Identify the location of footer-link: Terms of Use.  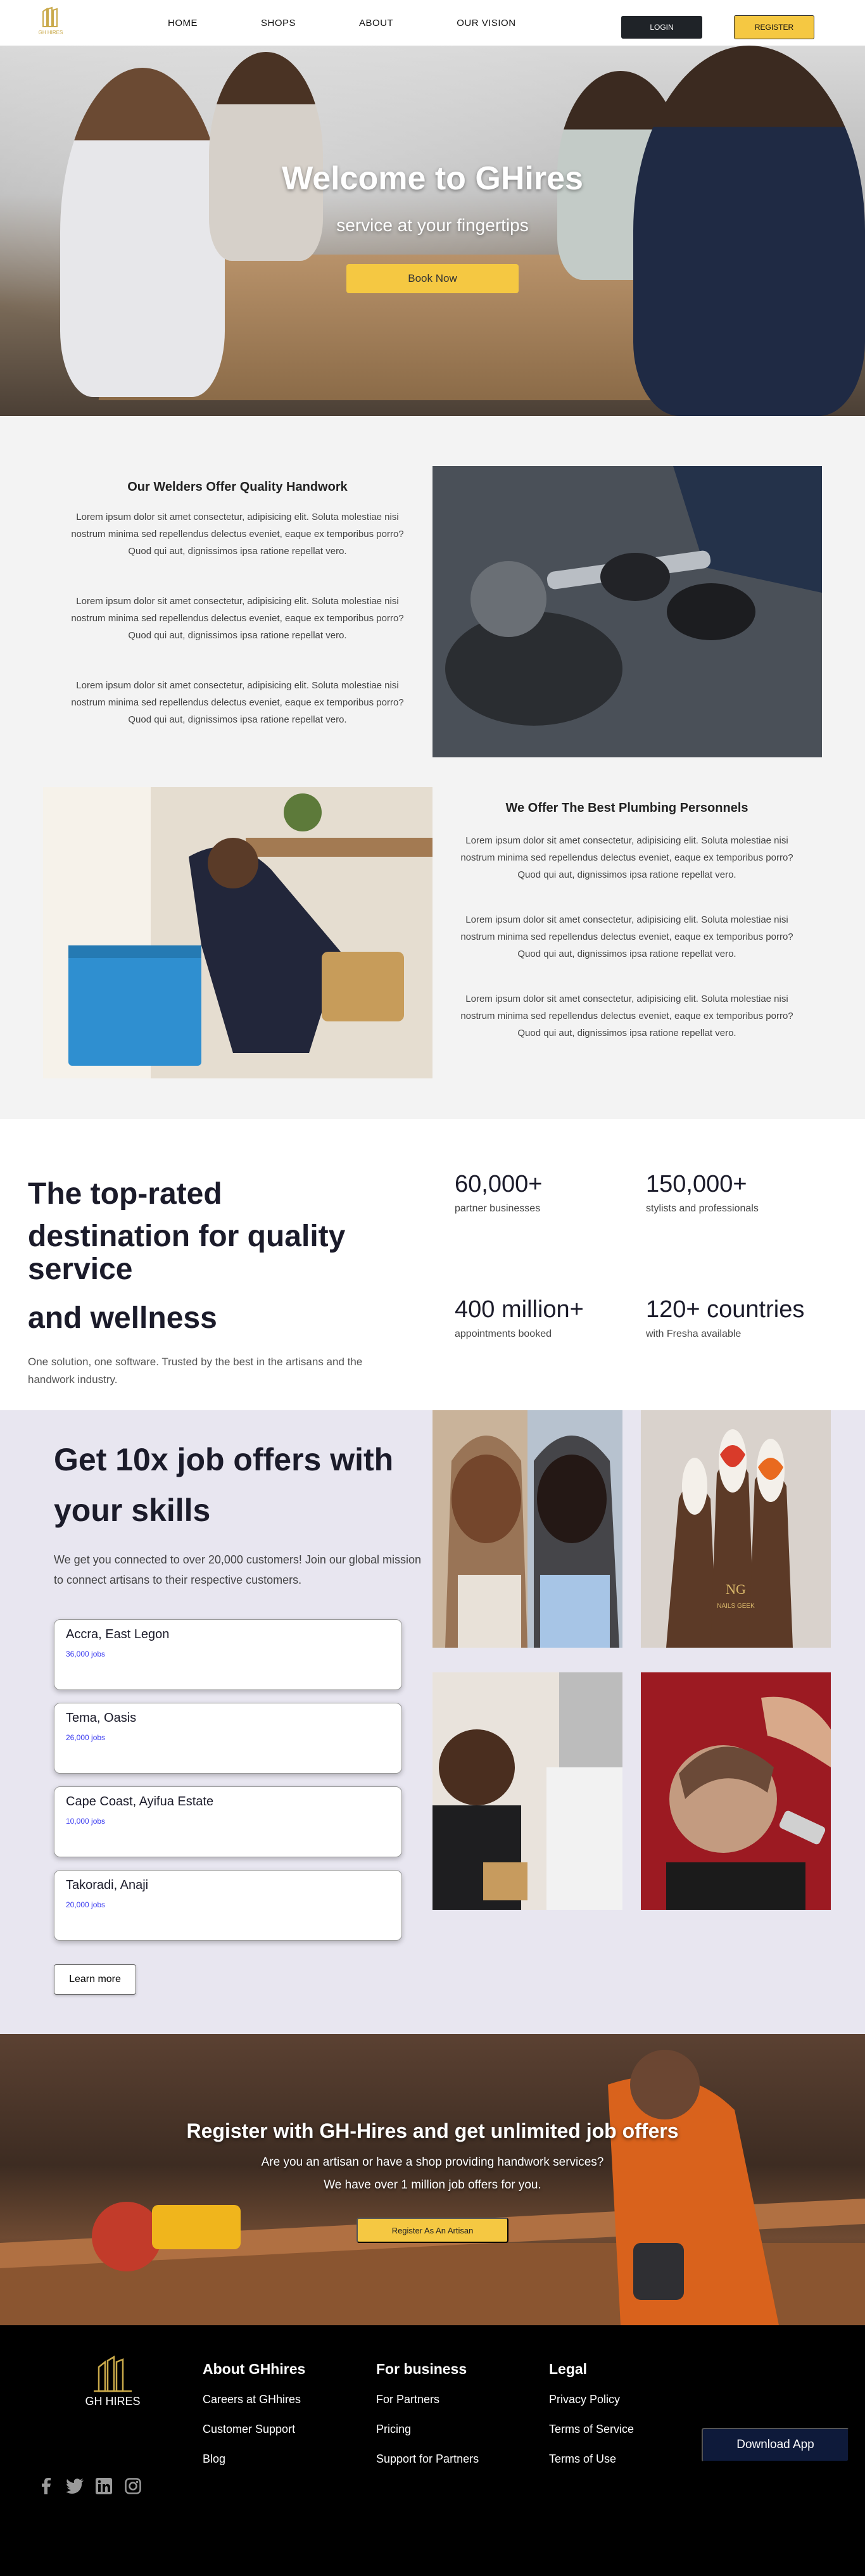
(591, 2459).